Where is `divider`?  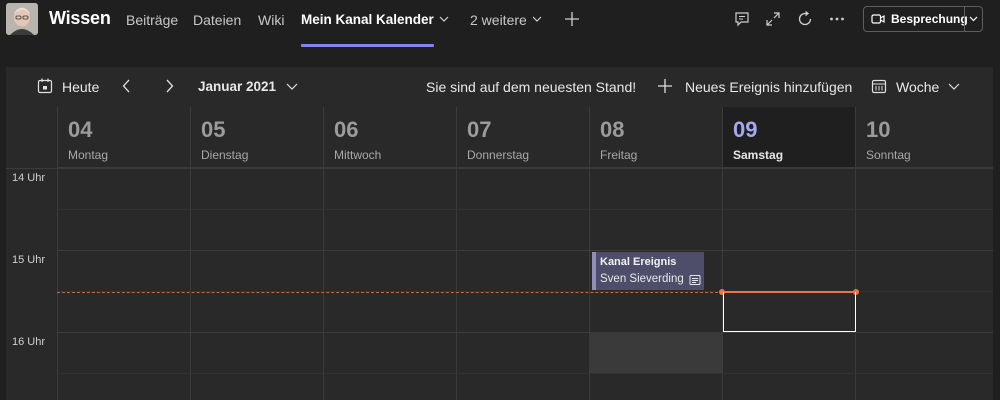
divider is located at coordinates (964, 19).